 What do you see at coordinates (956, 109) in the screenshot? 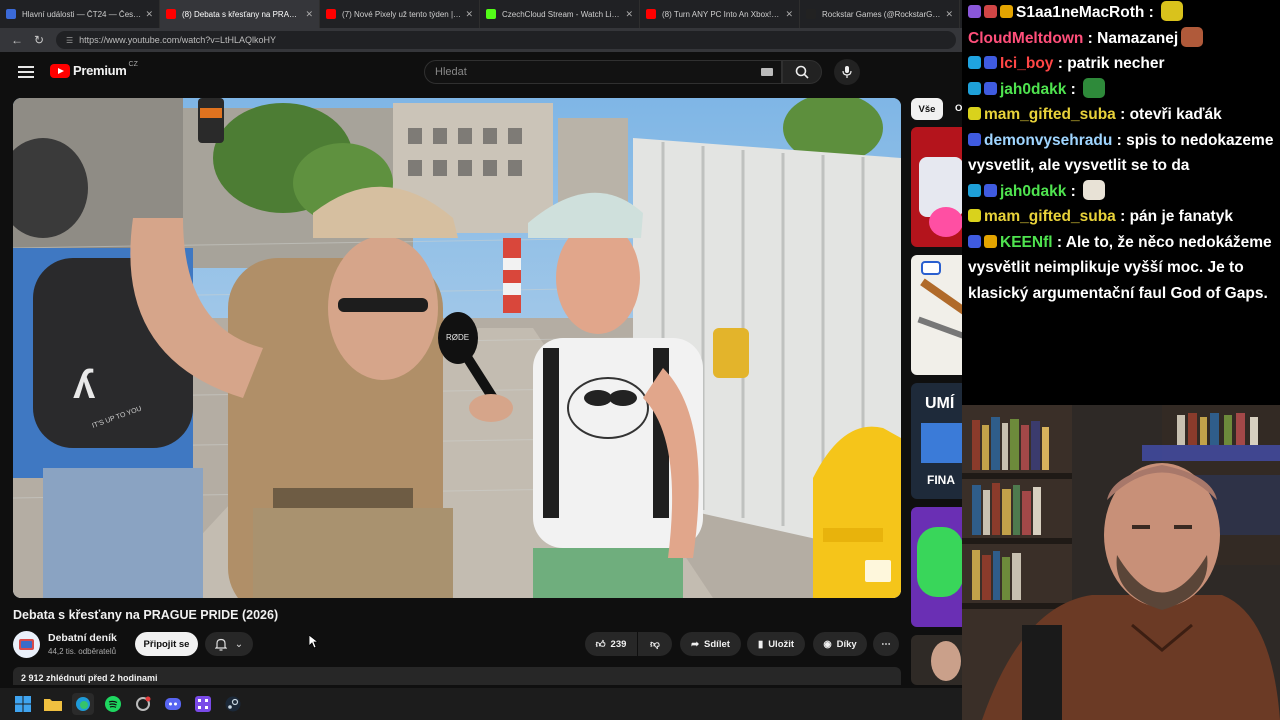
I see `chip-next: O` at bounding box center [956, 109].